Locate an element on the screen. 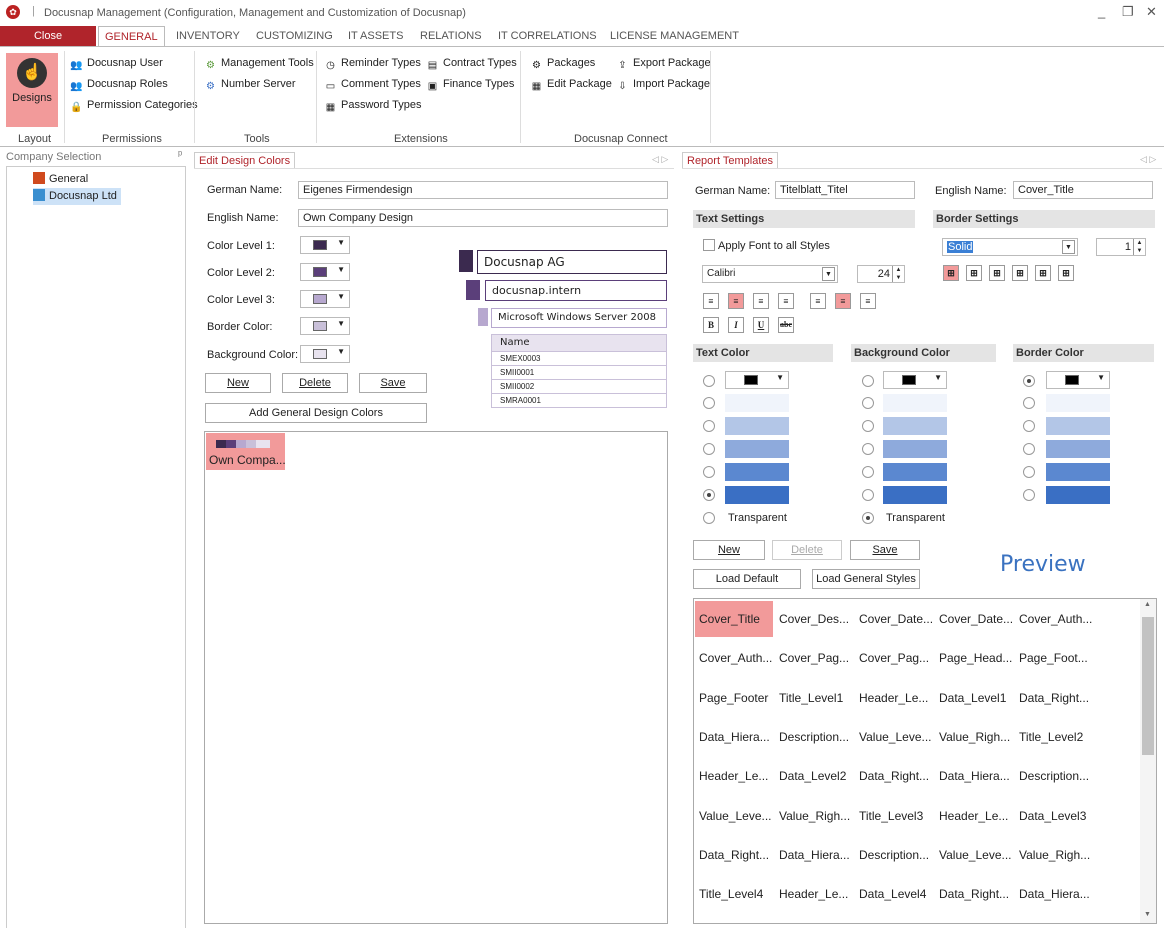  tab-relations: RELATIONS is located at coordinates (451, 36).